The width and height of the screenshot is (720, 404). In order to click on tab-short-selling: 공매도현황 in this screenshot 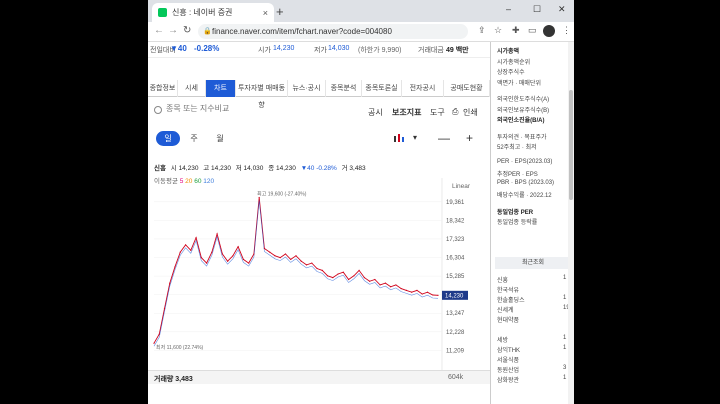, I will do `click(467, 88)`.